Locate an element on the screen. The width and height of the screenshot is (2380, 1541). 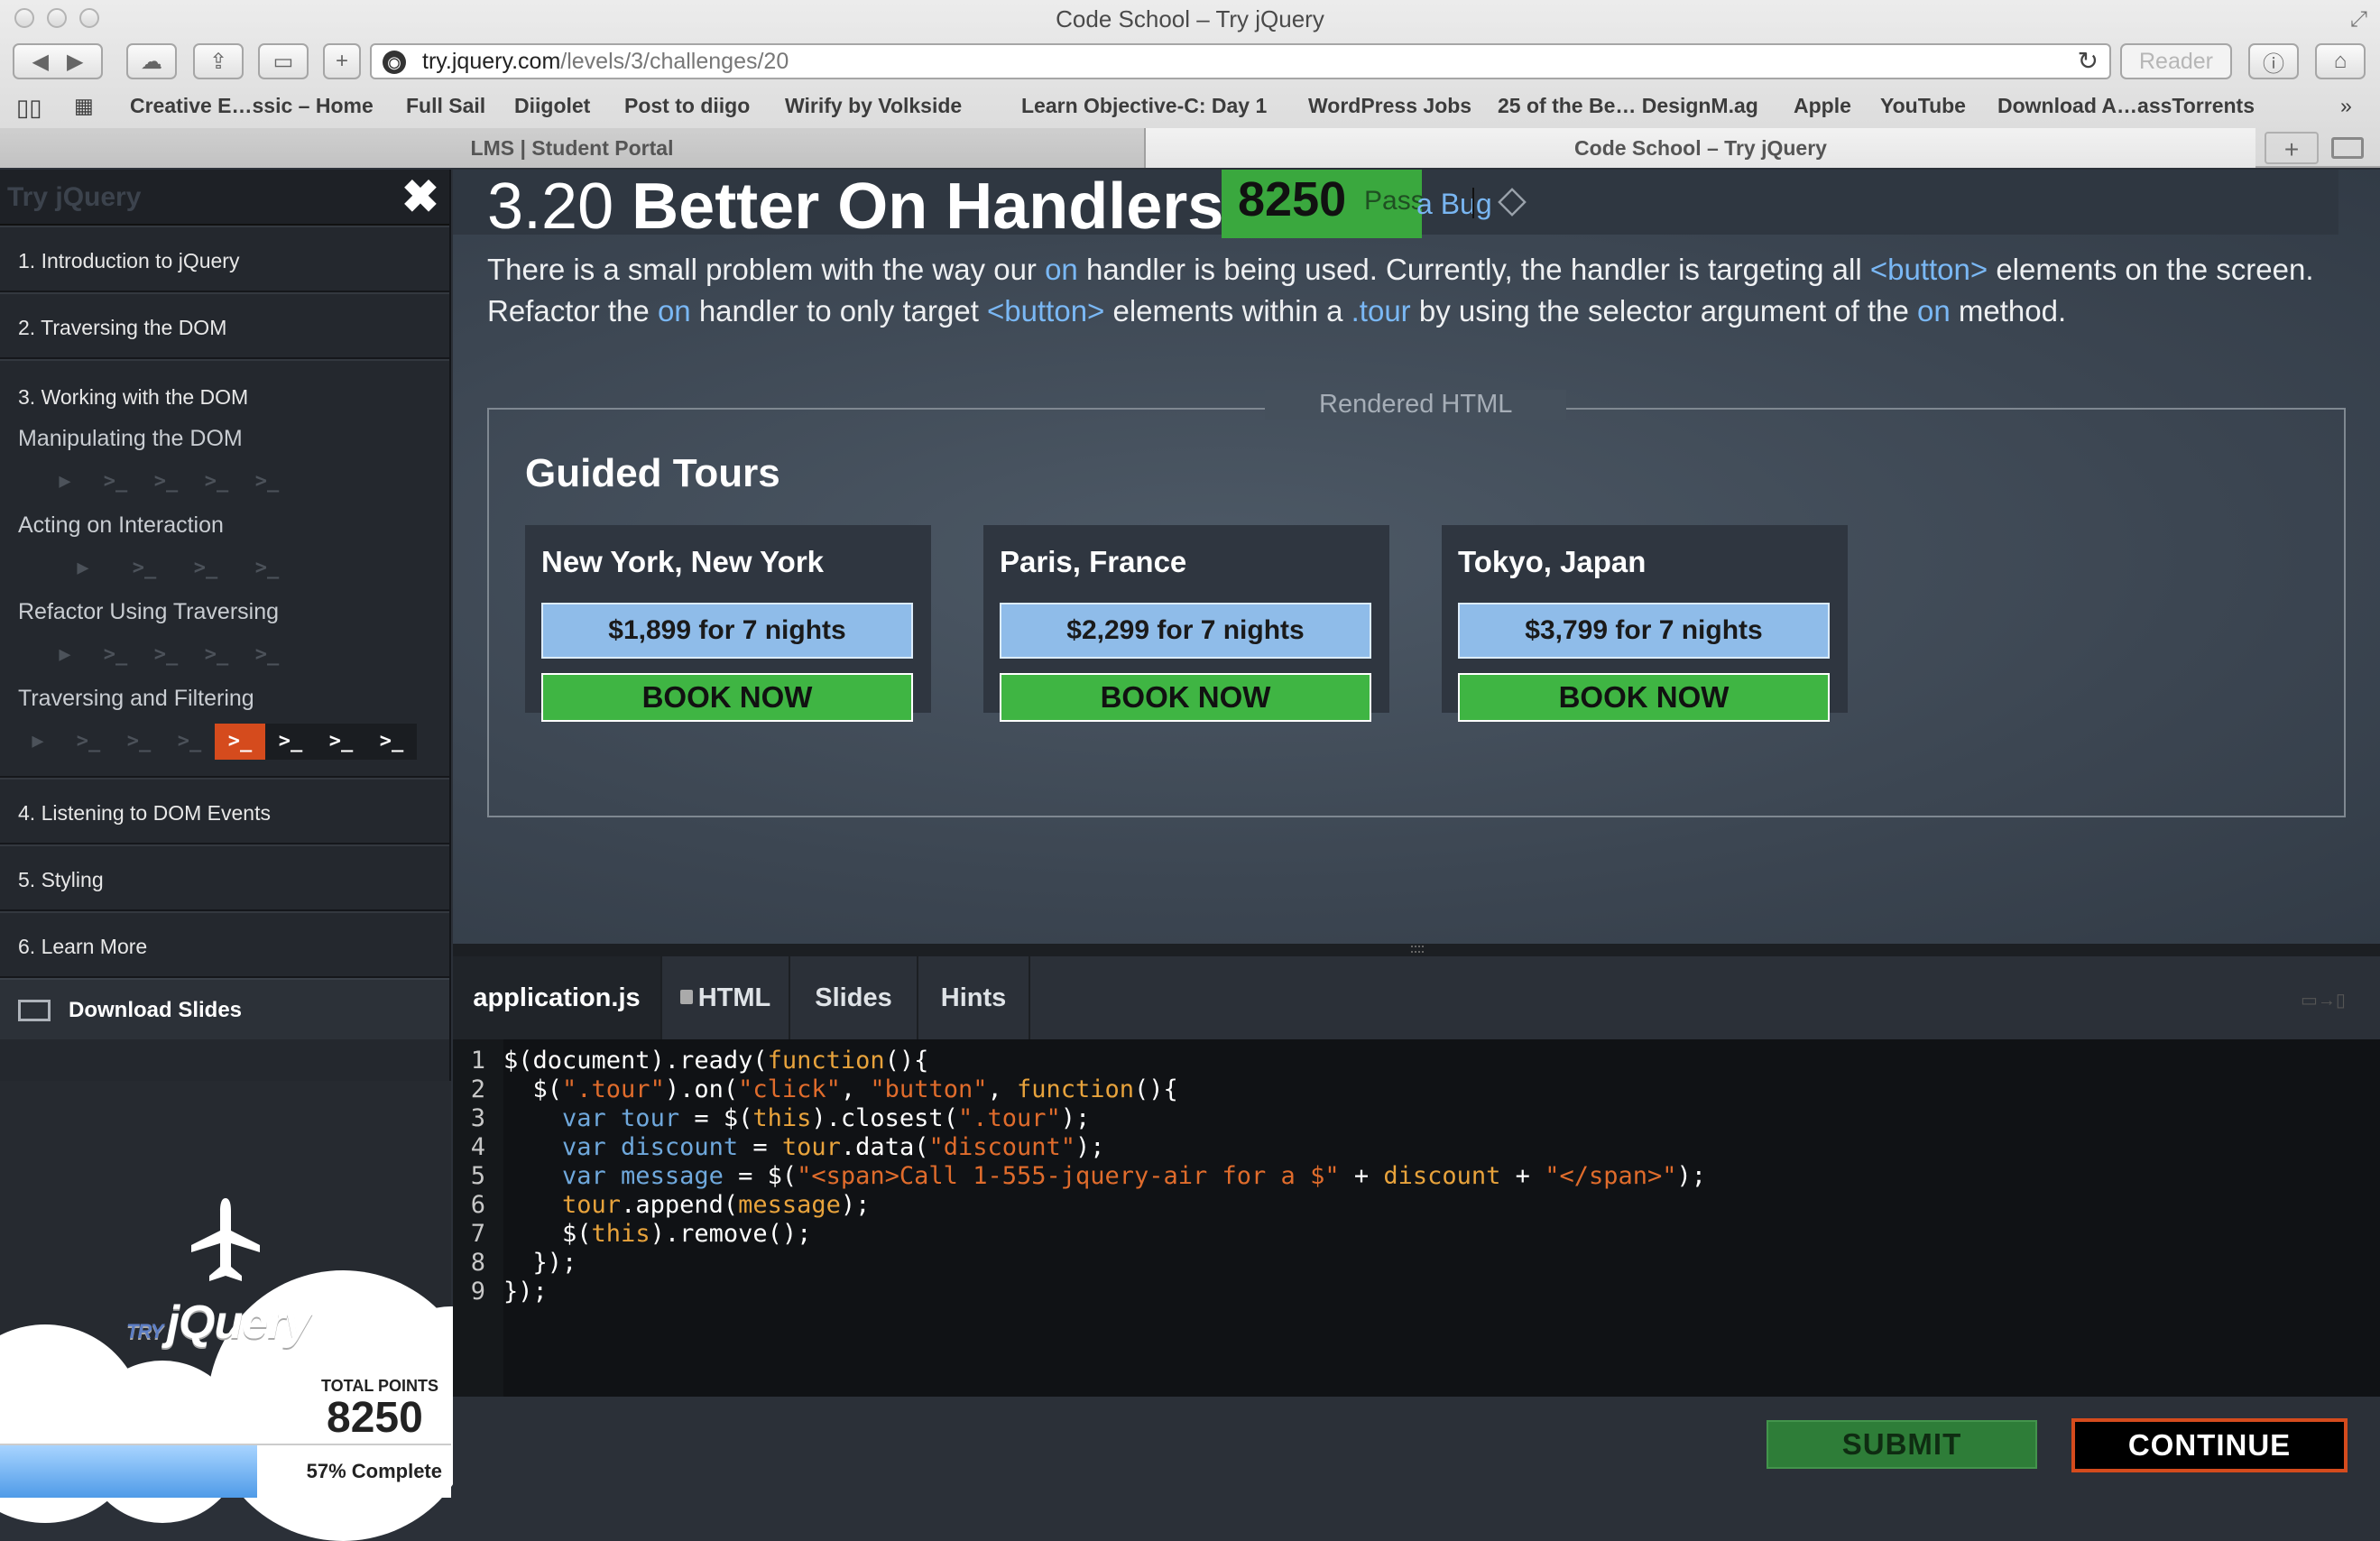
bookmark-item: 25 of the Be… DesignM.ag is located at coordinates (1628, 106).